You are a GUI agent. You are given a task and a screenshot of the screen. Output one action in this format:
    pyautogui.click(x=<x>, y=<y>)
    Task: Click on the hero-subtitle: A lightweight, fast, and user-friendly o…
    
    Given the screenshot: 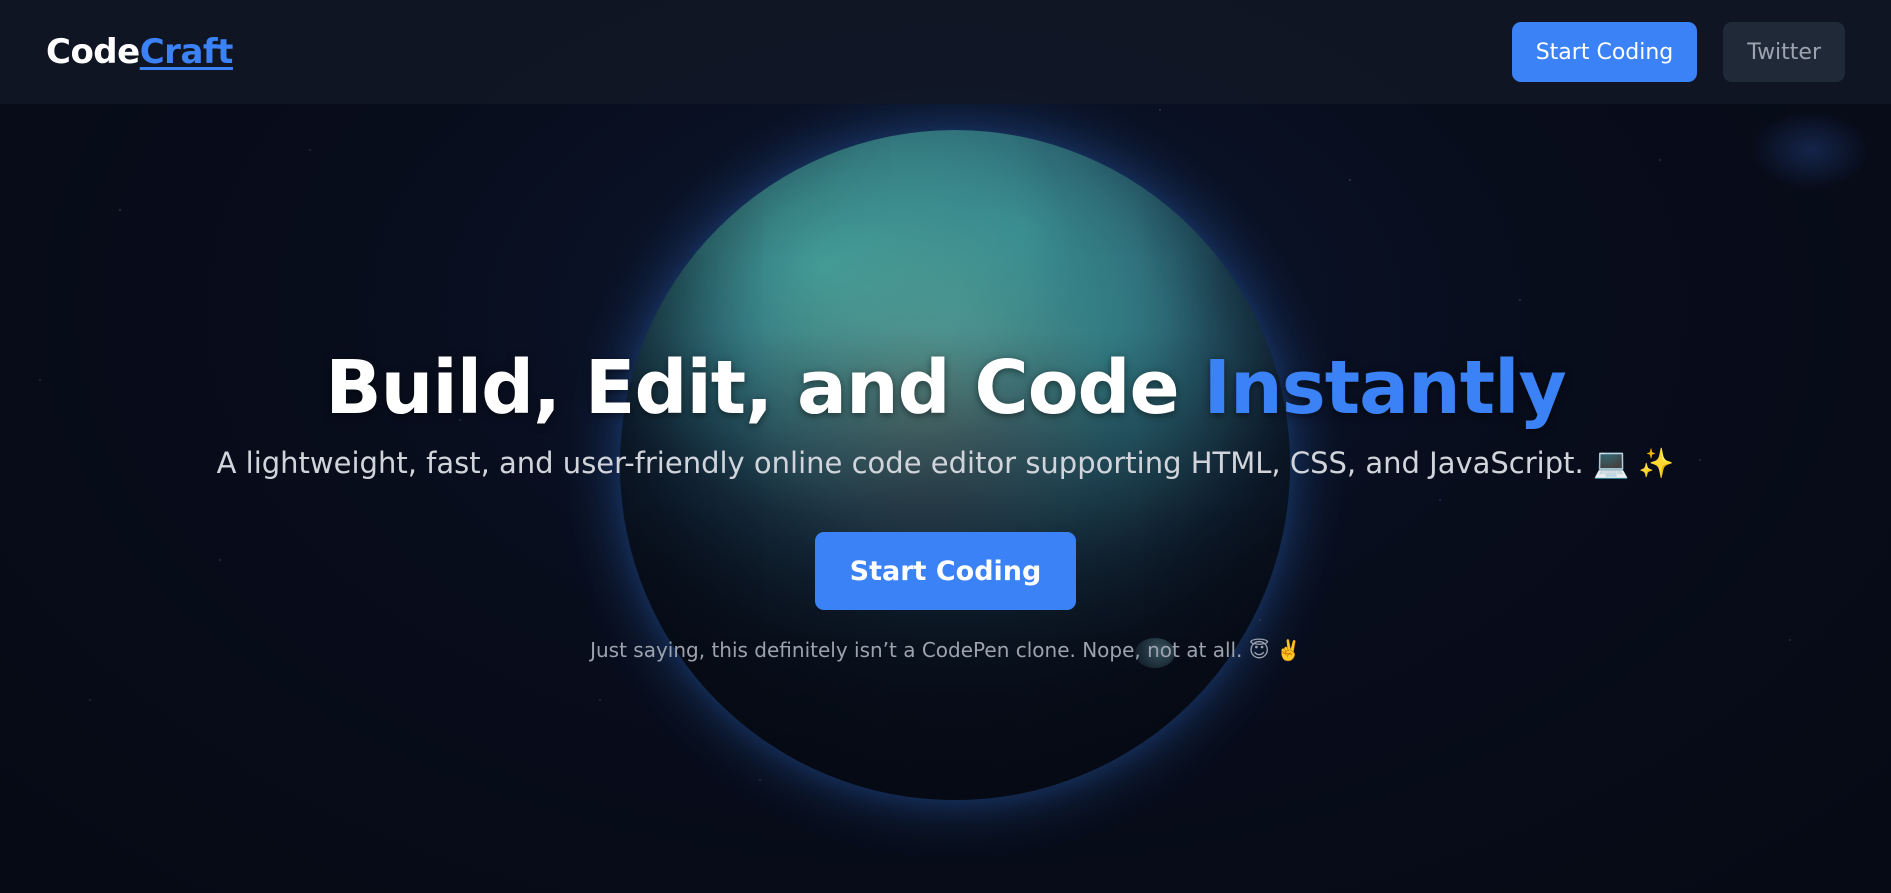 What is the action you would take?
    pyautogui.click(x=945, y=463)
    